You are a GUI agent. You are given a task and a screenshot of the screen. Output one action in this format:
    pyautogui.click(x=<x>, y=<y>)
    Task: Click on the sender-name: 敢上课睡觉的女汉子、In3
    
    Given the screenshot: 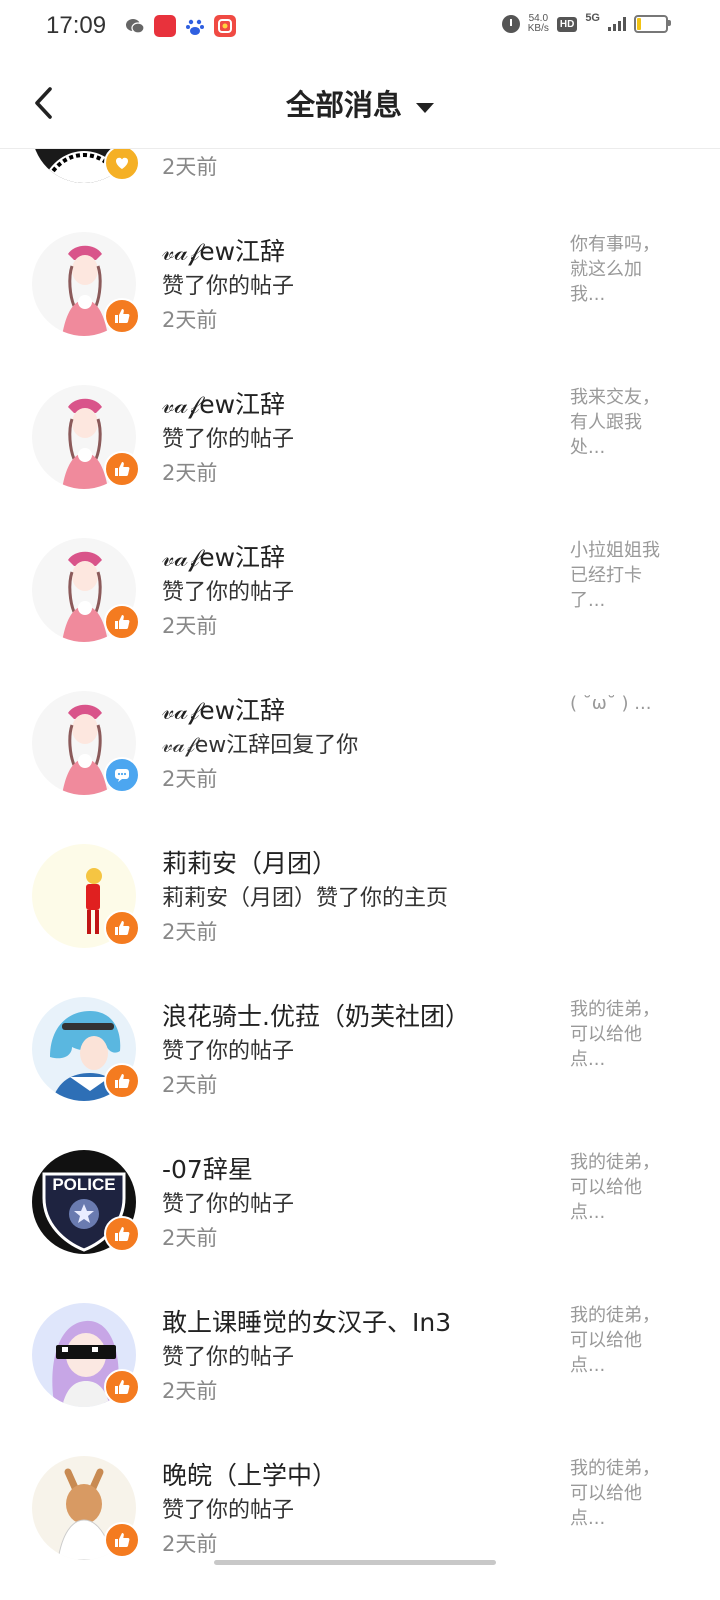 What is the action you would take?
    pyautogui.click(x=306, y=1321)
    